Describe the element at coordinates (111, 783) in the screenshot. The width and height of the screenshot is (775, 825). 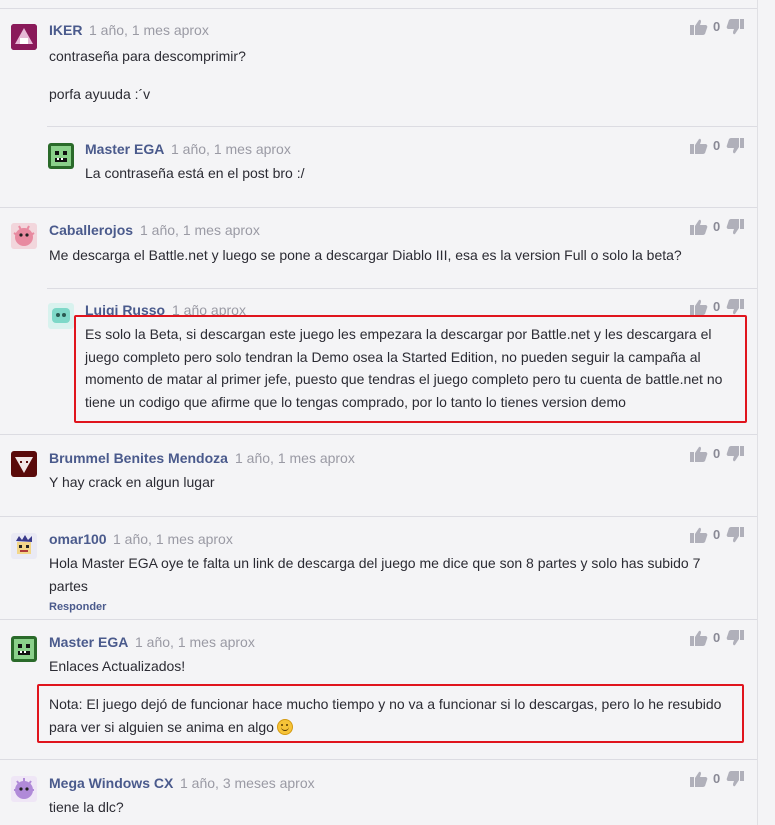
I see `comment-author: Mega Windows CX` at that location.